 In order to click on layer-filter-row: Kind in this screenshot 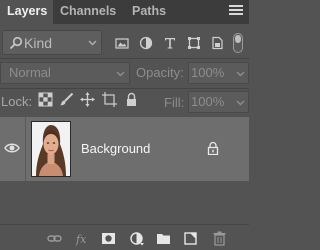, I will do `click(124, 43)`.